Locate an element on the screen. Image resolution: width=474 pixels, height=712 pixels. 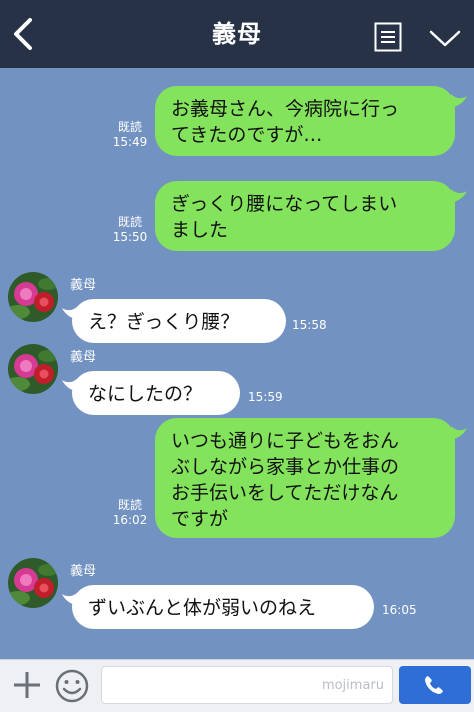
chat-title: 義母 is located at coordinates (237, 34).